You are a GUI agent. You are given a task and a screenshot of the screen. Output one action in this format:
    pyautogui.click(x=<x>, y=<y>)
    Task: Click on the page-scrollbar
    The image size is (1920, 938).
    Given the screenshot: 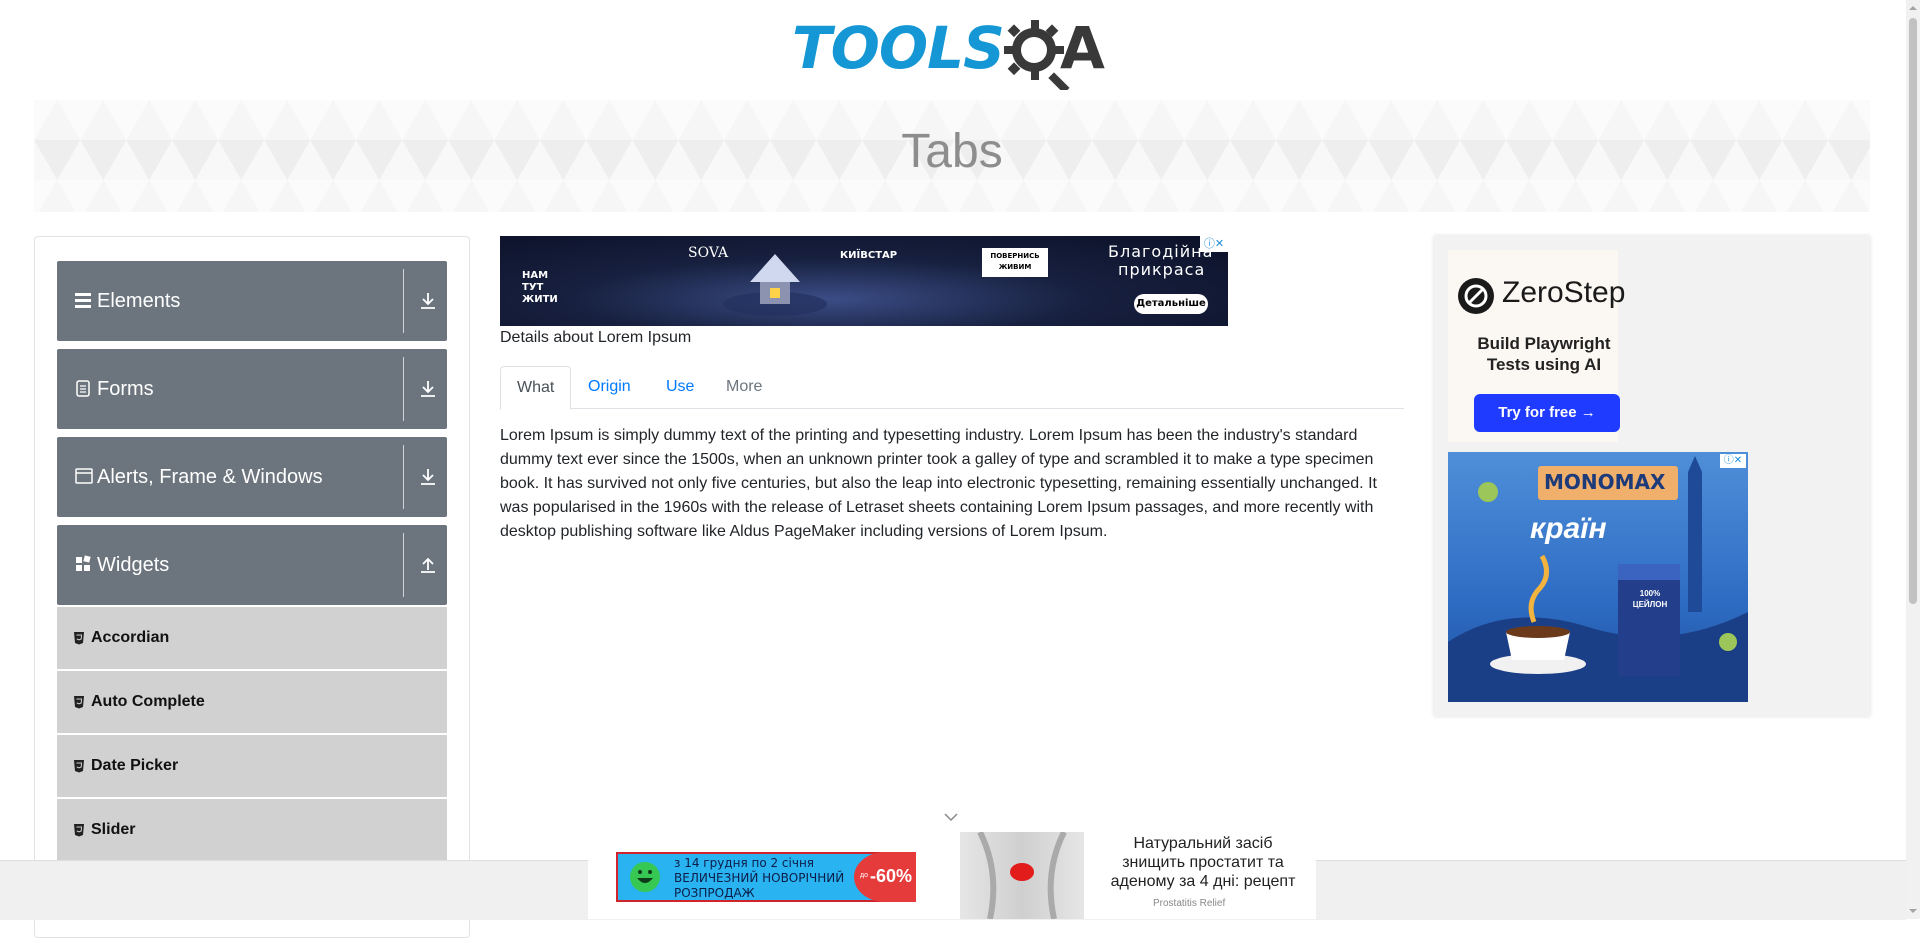 What is the action you would take?
    pyautogui.click(x=1913, y=459)
    